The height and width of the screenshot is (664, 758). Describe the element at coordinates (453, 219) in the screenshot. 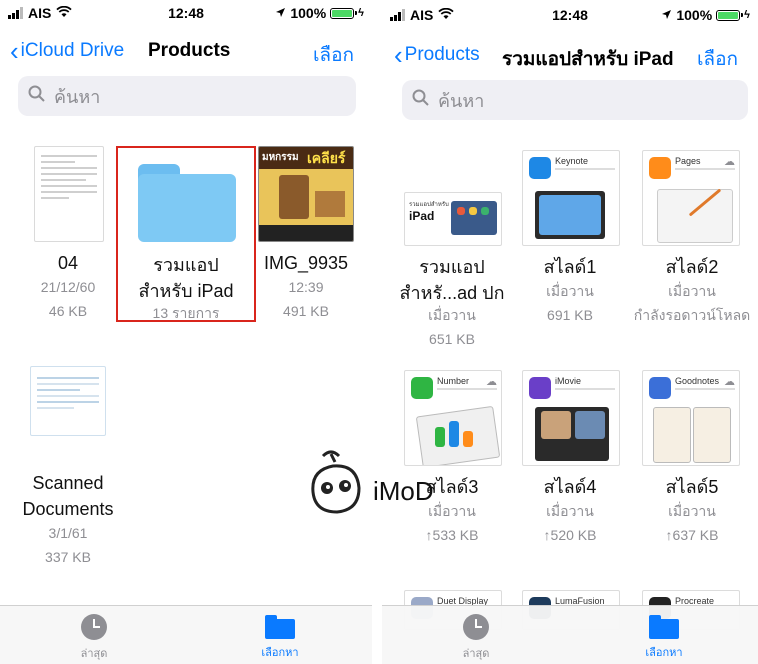

I see `document-thumbnail: รวมแอปสำหรับ iPad` at that location.